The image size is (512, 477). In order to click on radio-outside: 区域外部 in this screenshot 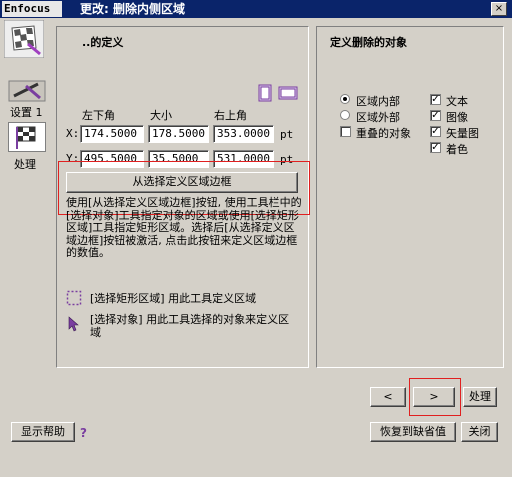, I will do `click(380, 116)`.